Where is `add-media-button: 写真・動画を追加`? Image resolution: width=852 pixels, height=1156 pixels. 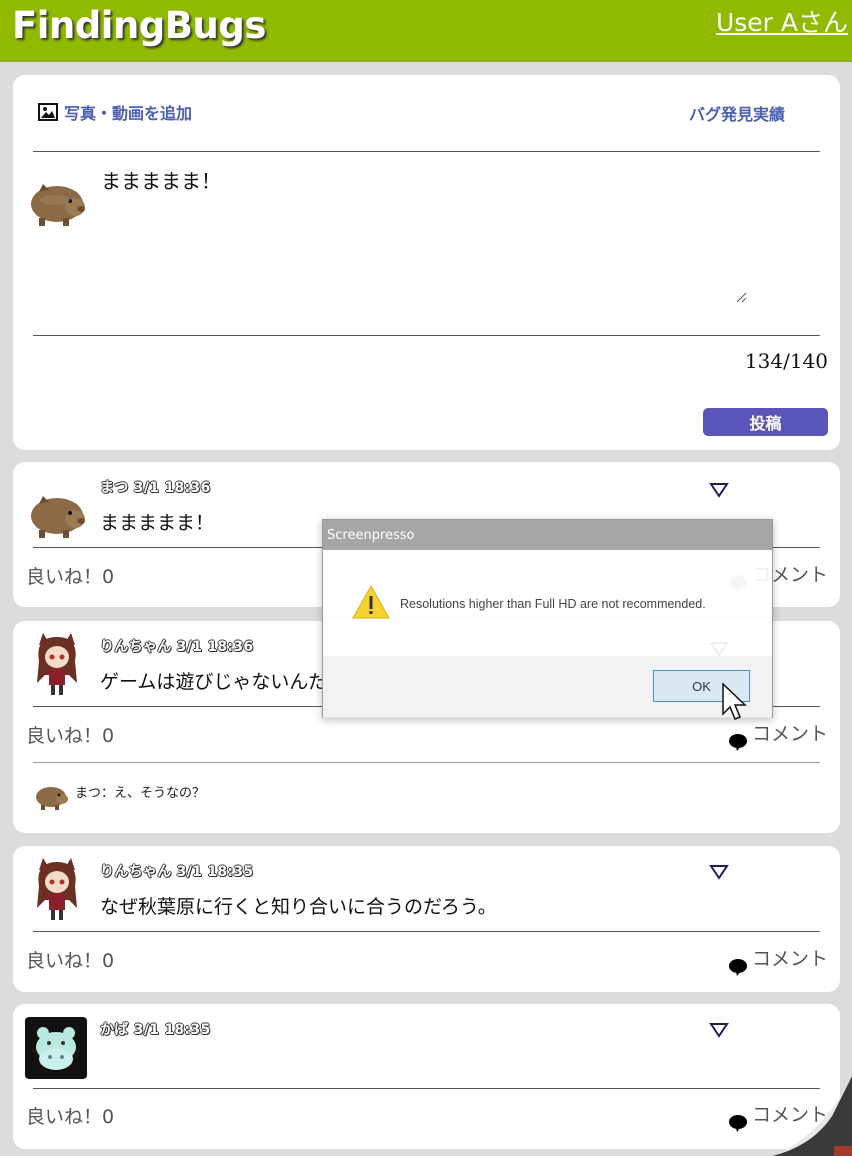
add-media-button: 写真・動画を追加 is located at coordinates (115, 112).